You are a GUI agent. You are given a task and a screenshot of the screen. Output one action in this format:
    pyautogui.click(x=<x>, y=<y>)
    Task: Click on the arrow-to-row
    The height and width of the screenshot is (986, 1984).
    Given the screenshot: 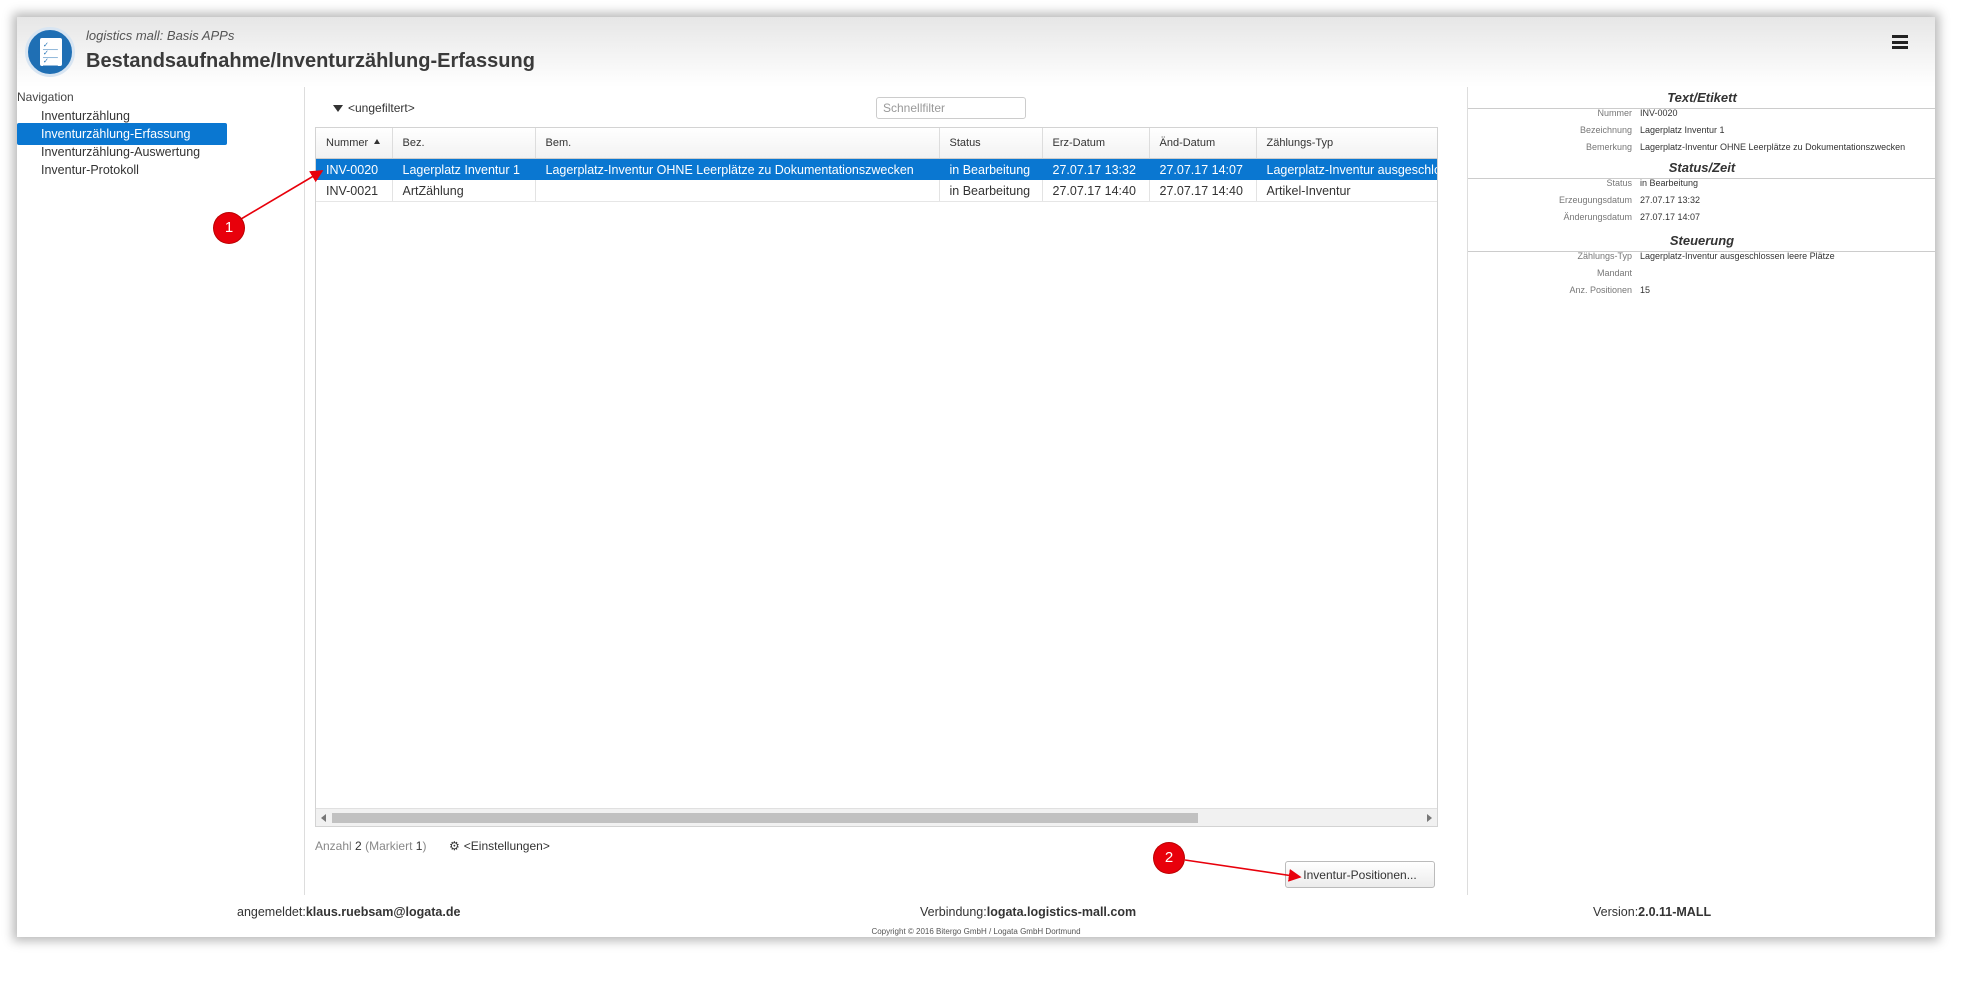 What is the action you would take?
    pyautogui.click(x=279, y=196)
    